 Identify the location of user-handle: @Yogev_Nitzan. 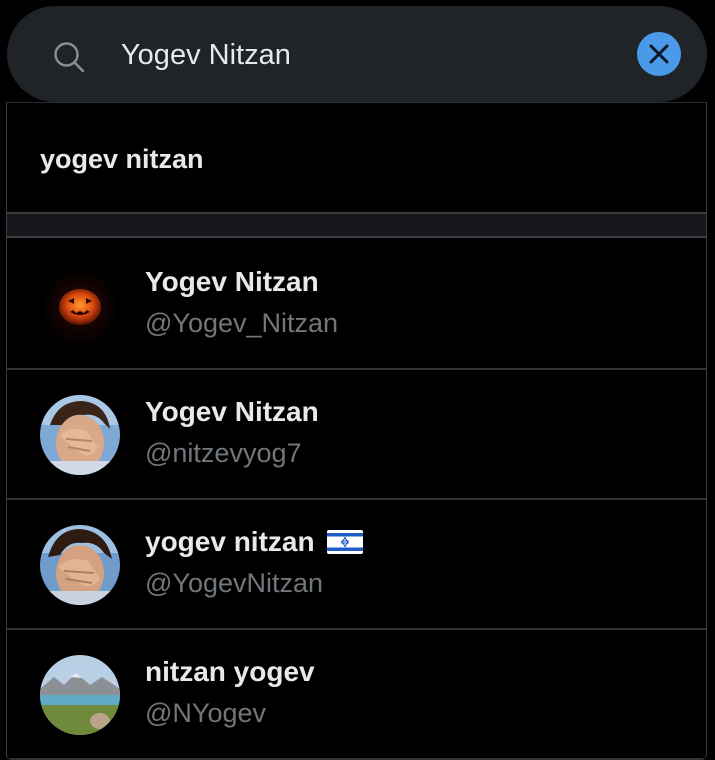
(242, 323).